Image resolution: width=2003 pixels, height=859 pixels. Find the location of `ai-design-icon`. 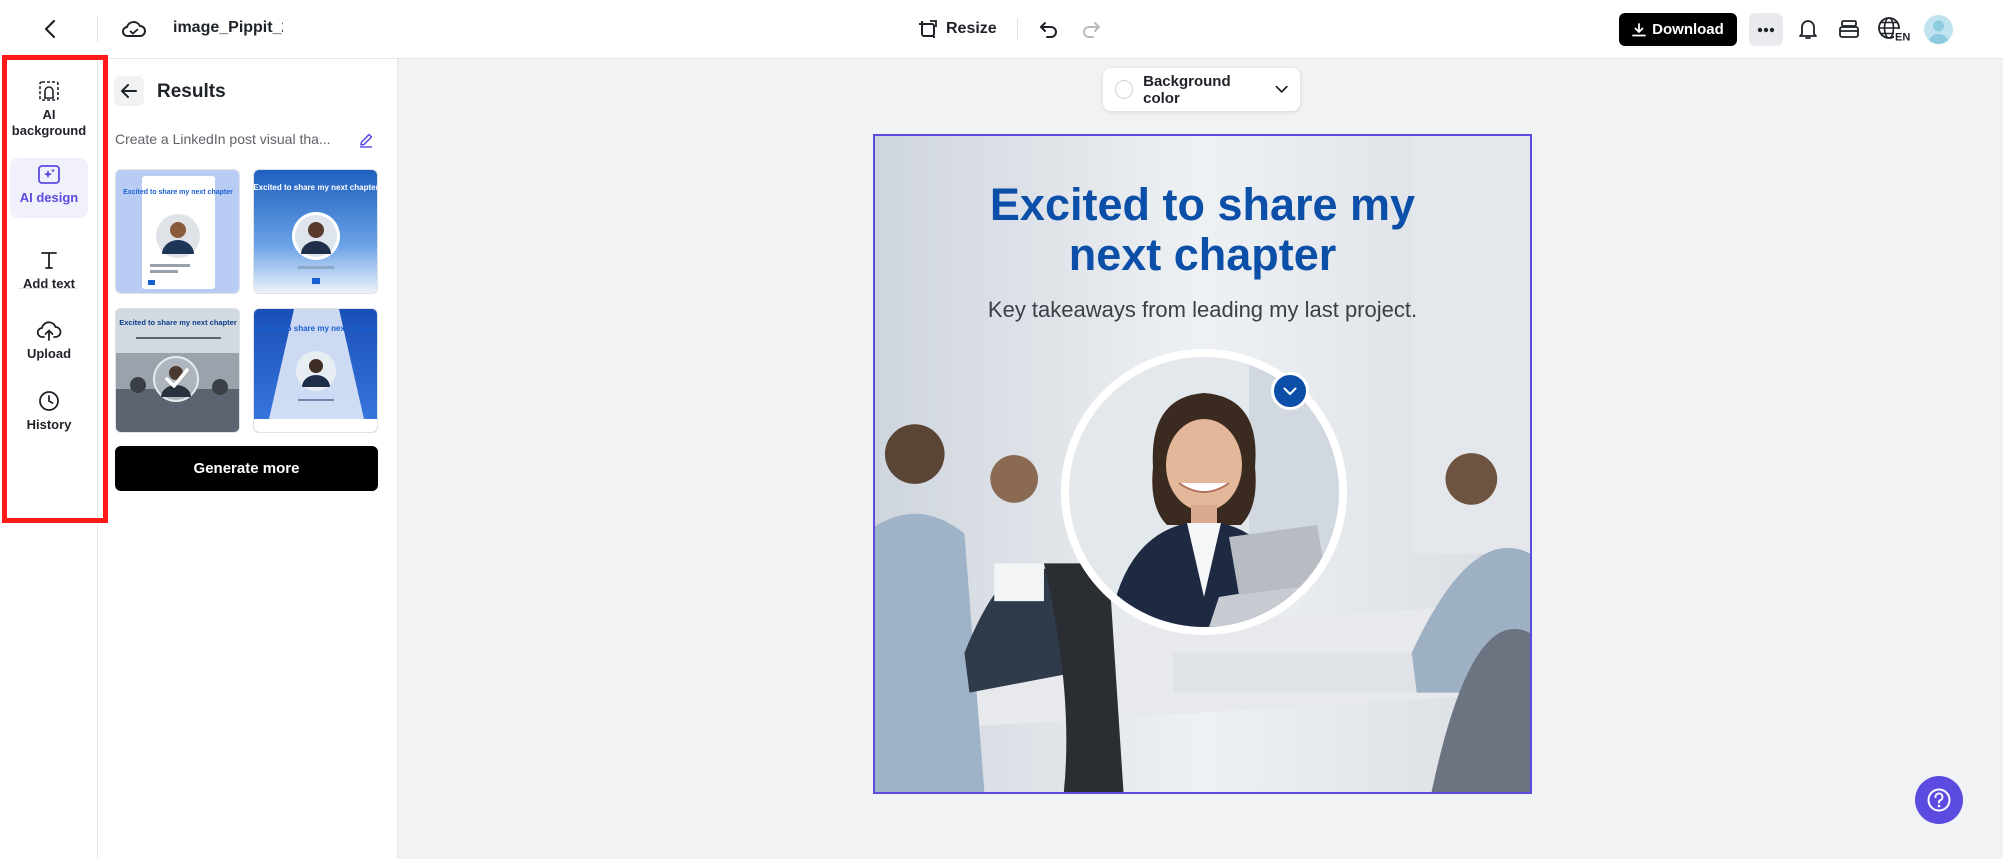

ai-design-icon is located at coordinates (49, 174).